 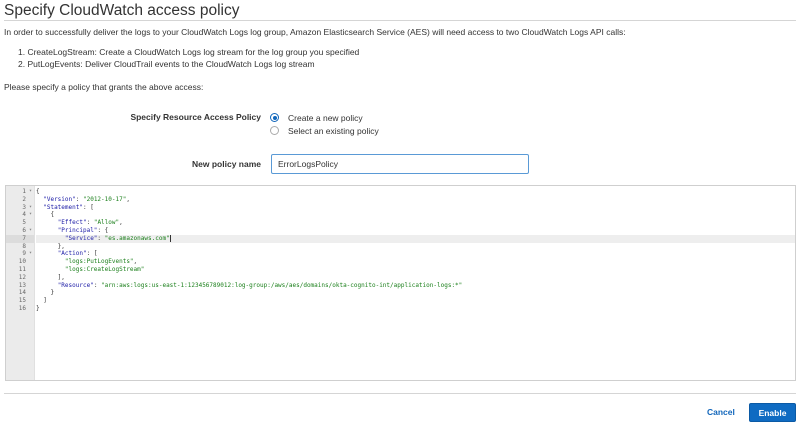 I want to click on resource-policy-label: Specify Resource Access Policy, so click(x=195, y=117).